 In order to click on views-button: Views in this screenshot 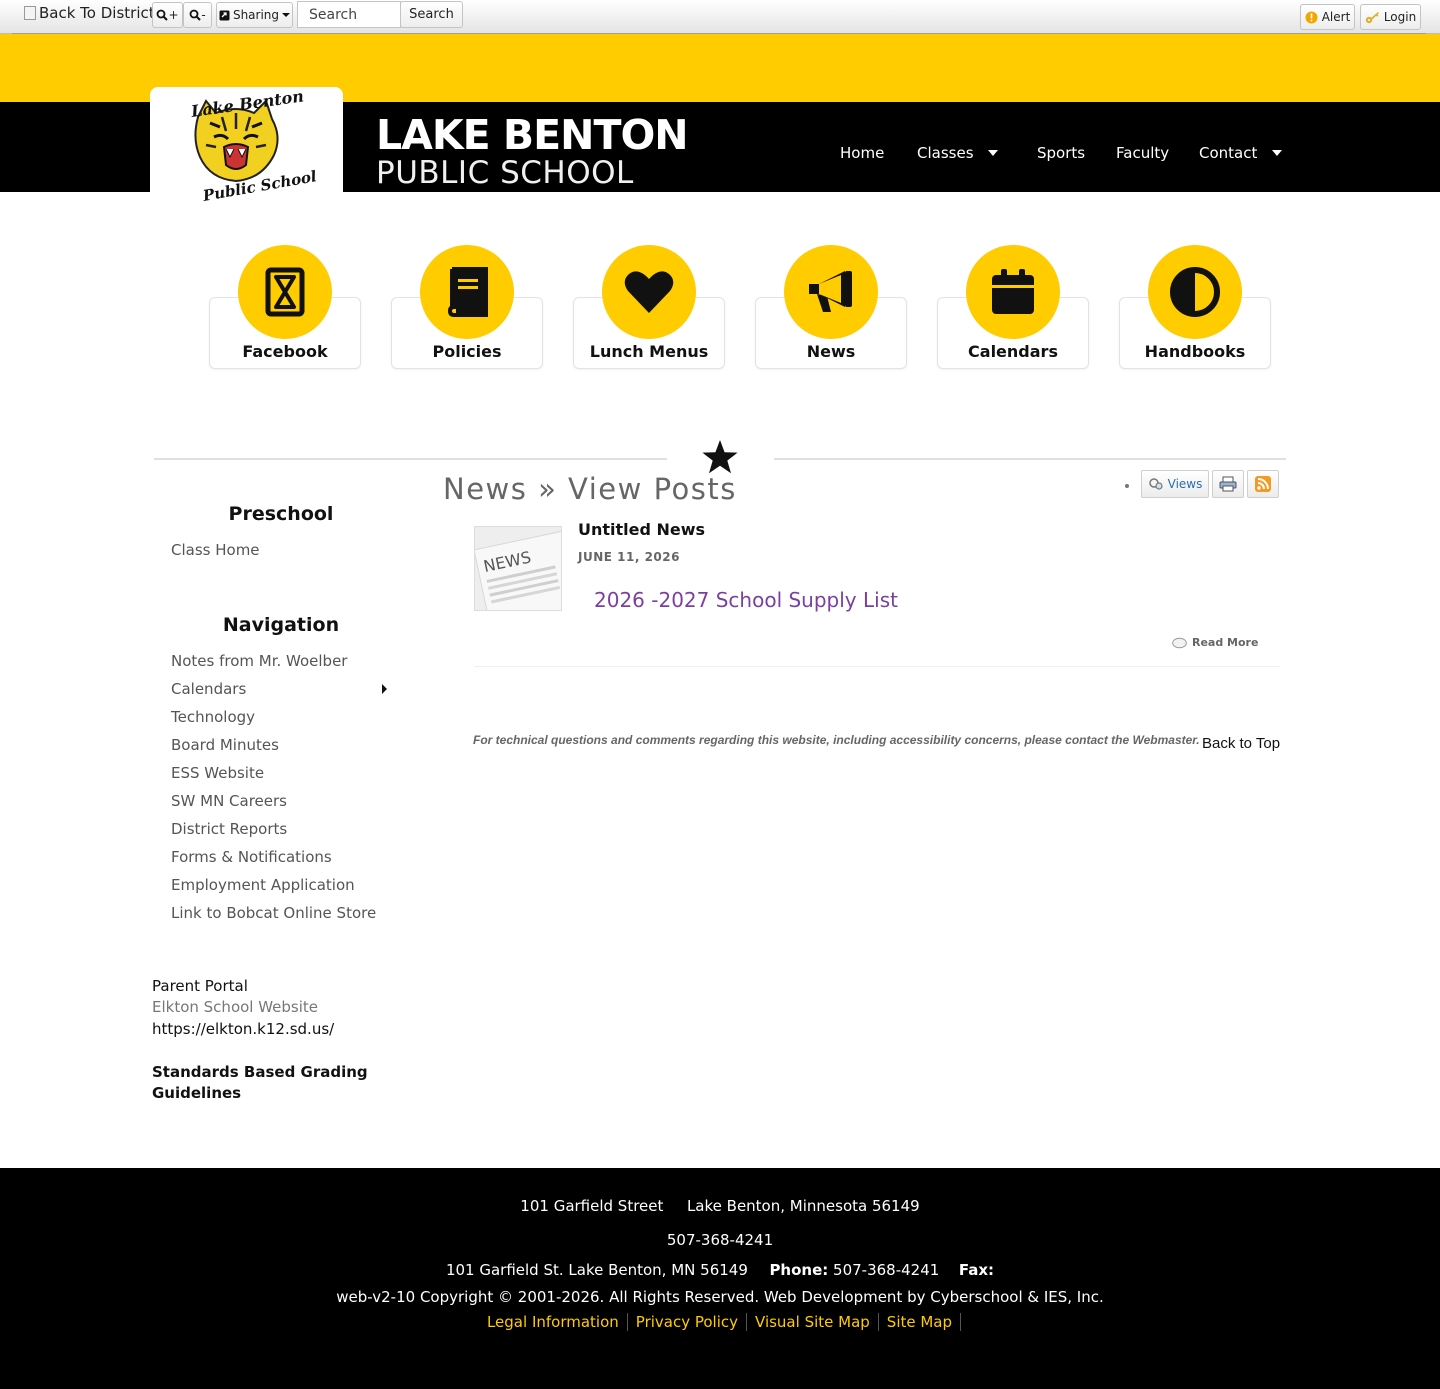, I will do `click(1175, 484)`.